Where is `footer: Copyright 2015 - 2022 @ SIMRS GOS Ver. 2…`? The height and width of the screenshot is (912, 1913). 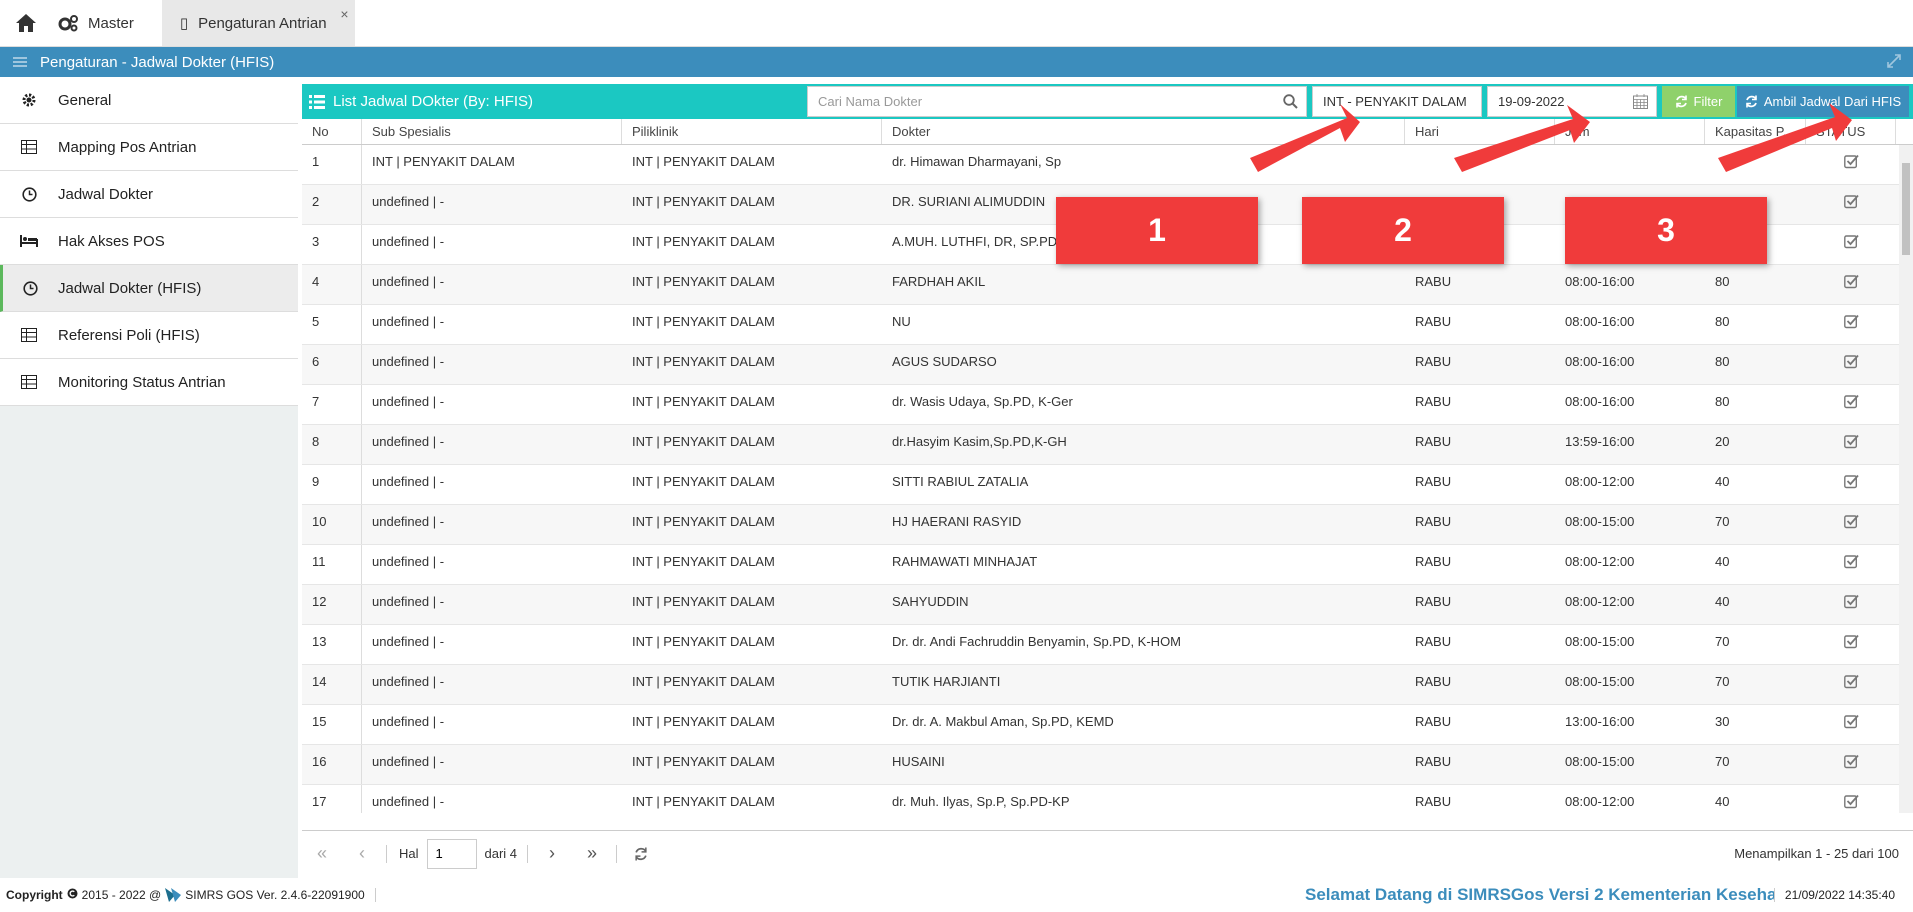
footer: Copyright 2015 - 2022 @ SIMRS GOS Ver. 2… is located at coordinates (956, 895).